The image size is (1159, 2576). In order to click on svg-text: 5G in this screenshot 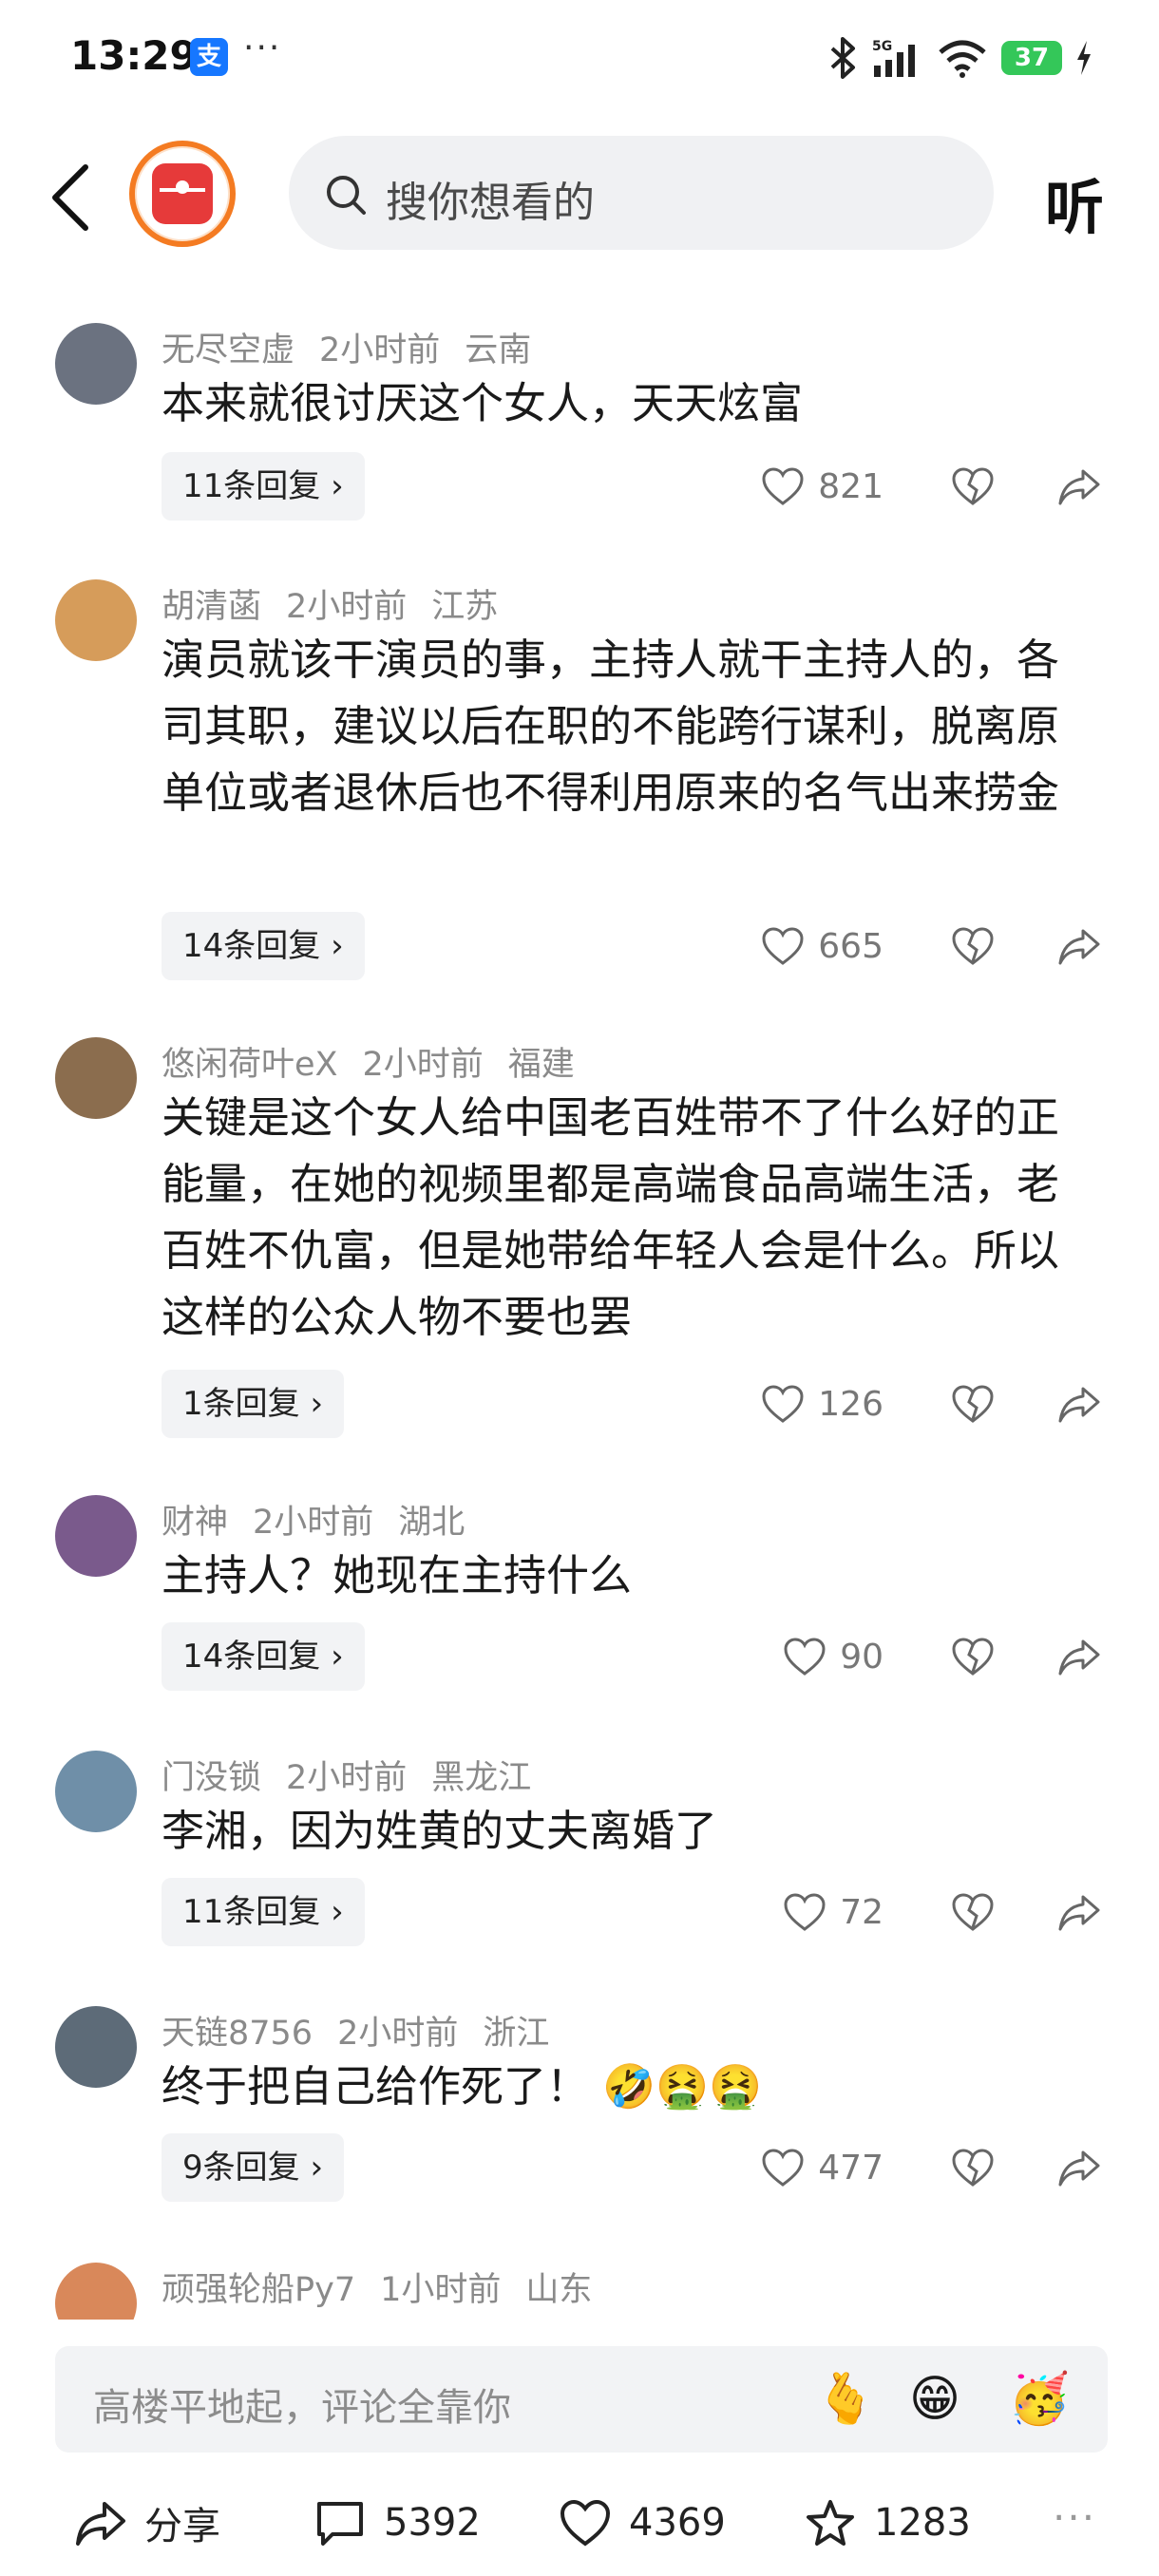, I will do `click(882, 46)`.